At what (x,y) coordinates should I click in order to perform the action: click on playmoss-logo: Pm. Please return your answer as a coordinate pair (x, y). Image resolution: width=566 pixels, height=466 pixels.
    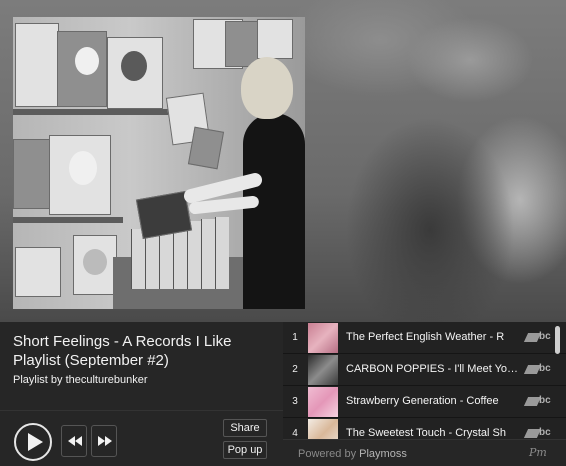
    Looking at the image, I should click on (538, 452).